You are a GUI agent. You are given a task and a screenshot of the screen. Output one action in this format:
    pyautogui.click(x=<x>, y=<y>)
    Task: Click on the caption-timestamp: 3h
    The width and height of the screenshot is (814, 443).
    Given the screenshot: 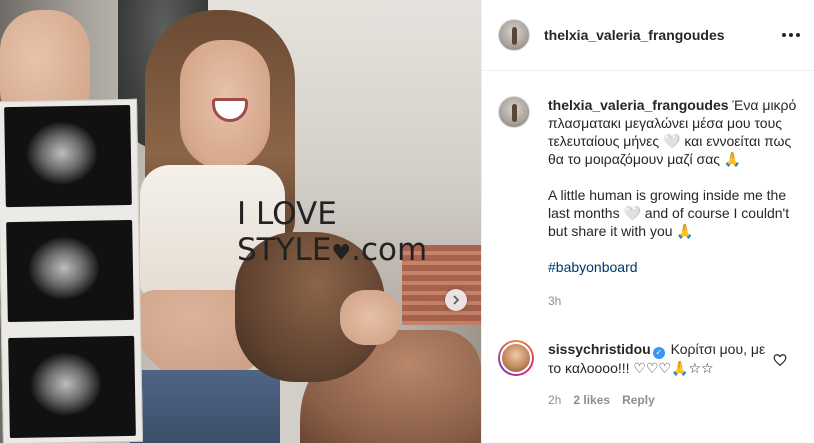 What is the action you would take?
    pyautogui.click(x=673, y=301)
    